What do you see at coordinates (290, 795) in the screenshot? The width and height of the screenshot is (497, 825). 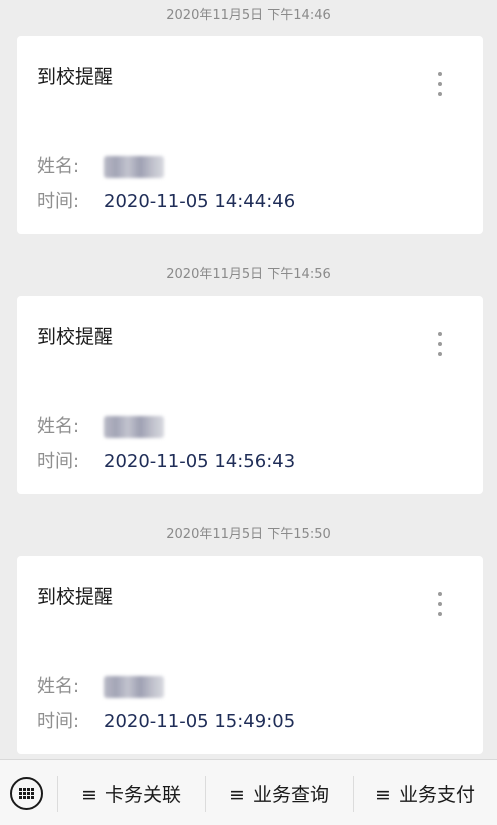 I see `menu-item-label: 业务查询` at bounding box center [290, 795].